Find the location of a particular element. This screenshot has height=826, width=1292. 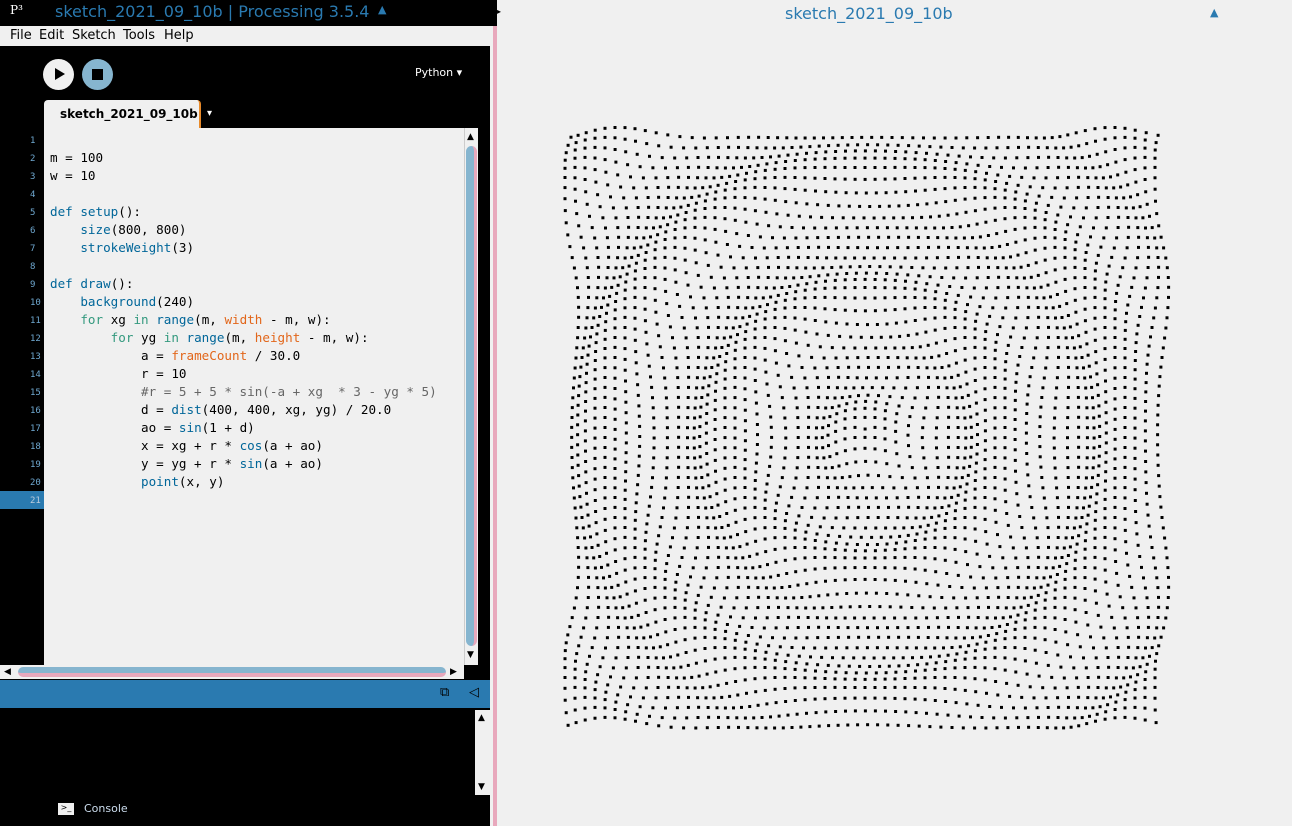

console-scrollbar: ▲ ▼ is located at coordinates (482, 752).